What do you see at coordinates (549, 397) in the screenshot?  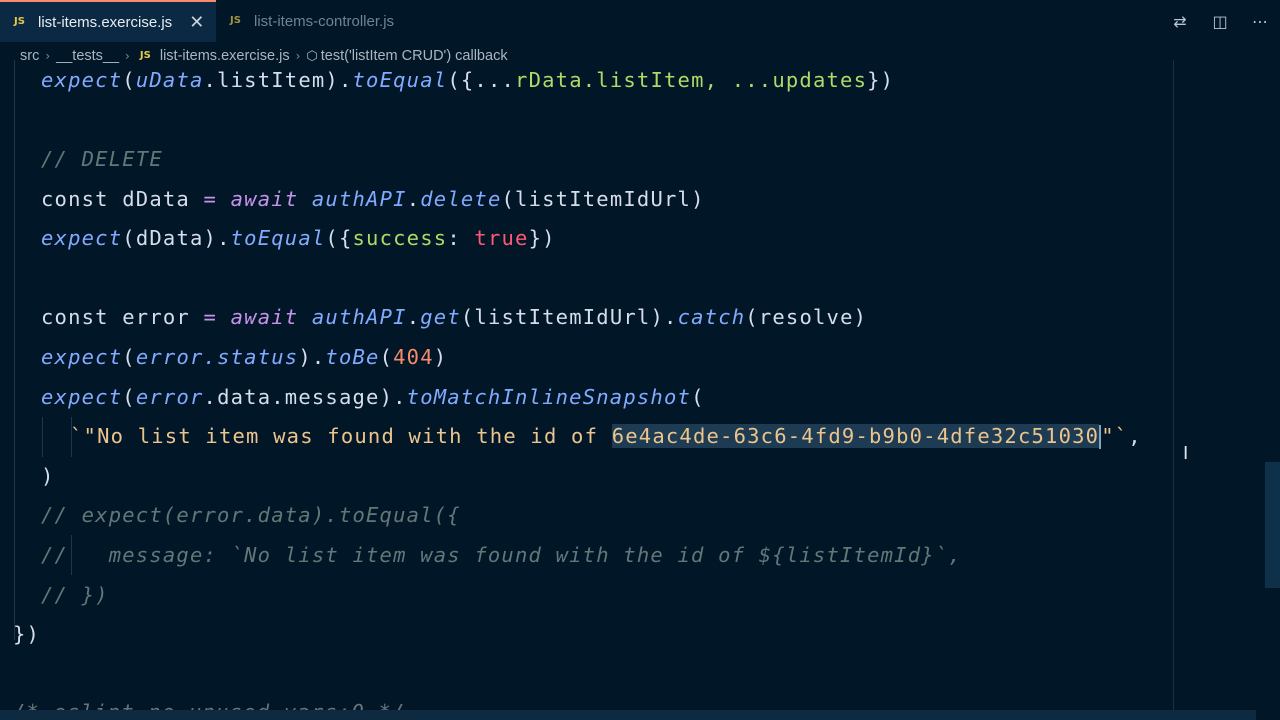 I see `code-token: toMatchInlineSnapshot` at bounding box center [549, 397].